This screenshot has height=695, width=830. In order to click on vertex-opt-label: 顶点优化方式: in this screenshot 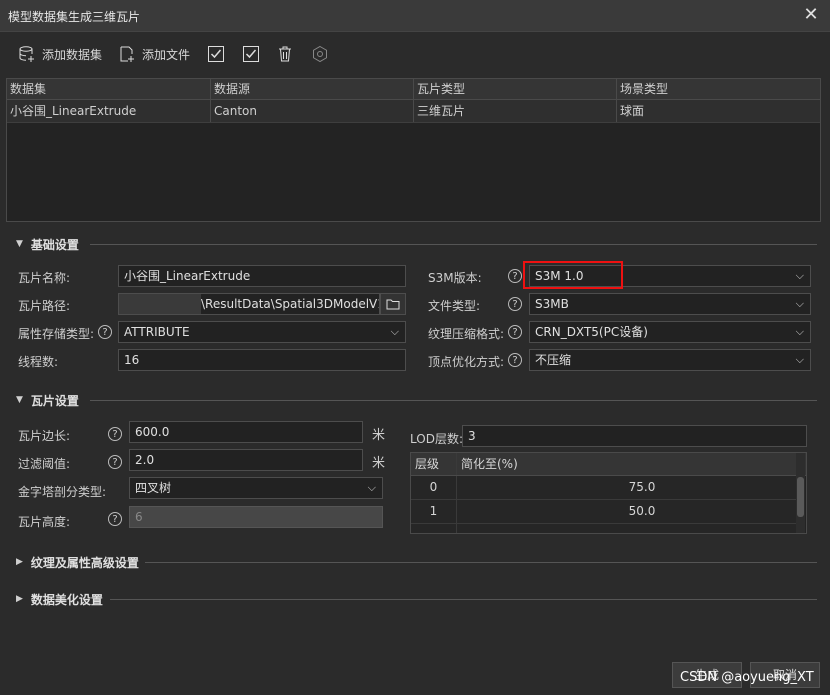, I will do `click(466, 362)`.